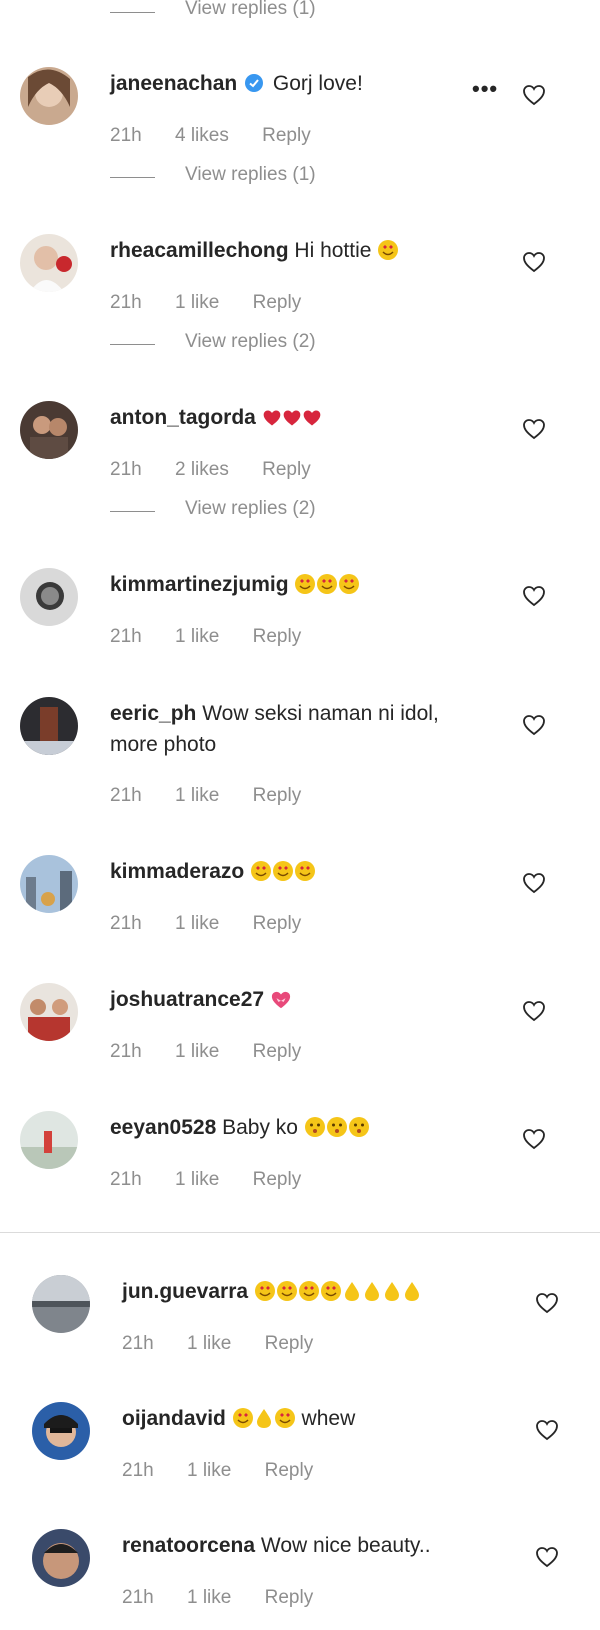 This screenshot has width=600, height=1630. I want to click on top-view-replies-row: View replies (1), so click(300, 13).